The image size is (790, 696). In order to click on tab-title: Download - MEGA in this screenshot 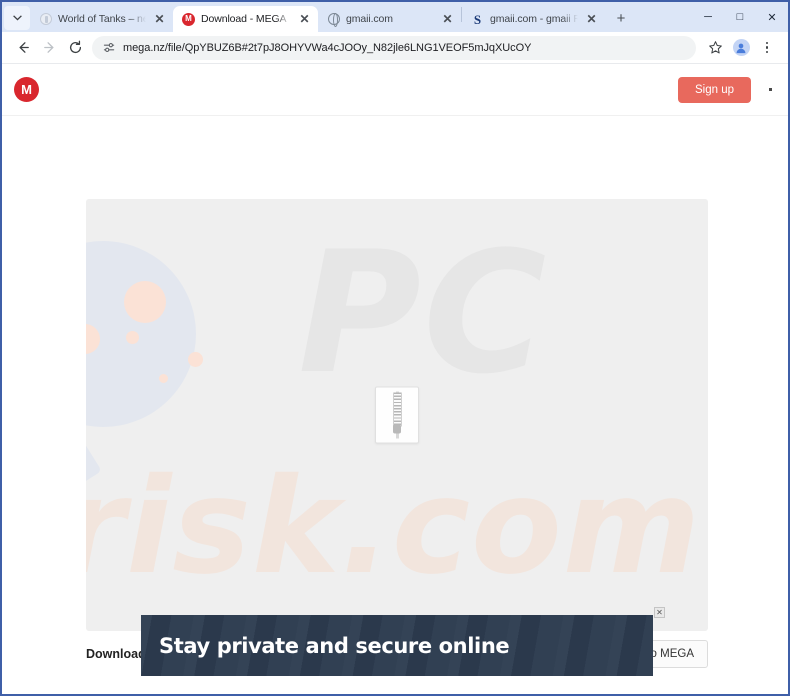, I will do `click(244, 19)`.